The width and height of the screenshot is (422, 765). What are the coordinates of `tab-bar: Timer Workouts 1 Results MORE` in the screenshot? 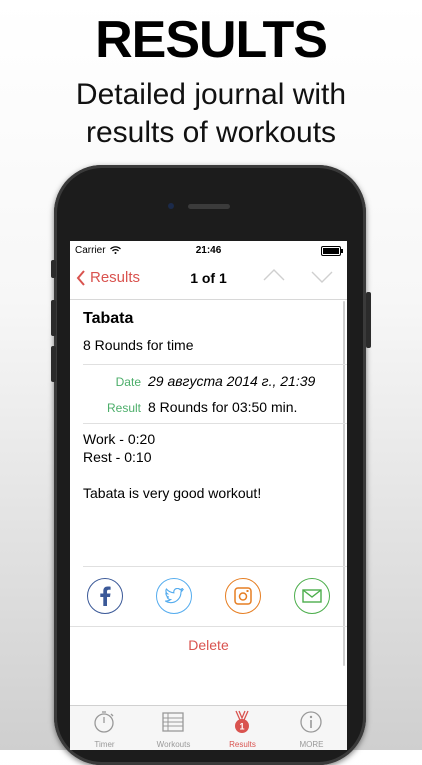 It's located at (208, 727).